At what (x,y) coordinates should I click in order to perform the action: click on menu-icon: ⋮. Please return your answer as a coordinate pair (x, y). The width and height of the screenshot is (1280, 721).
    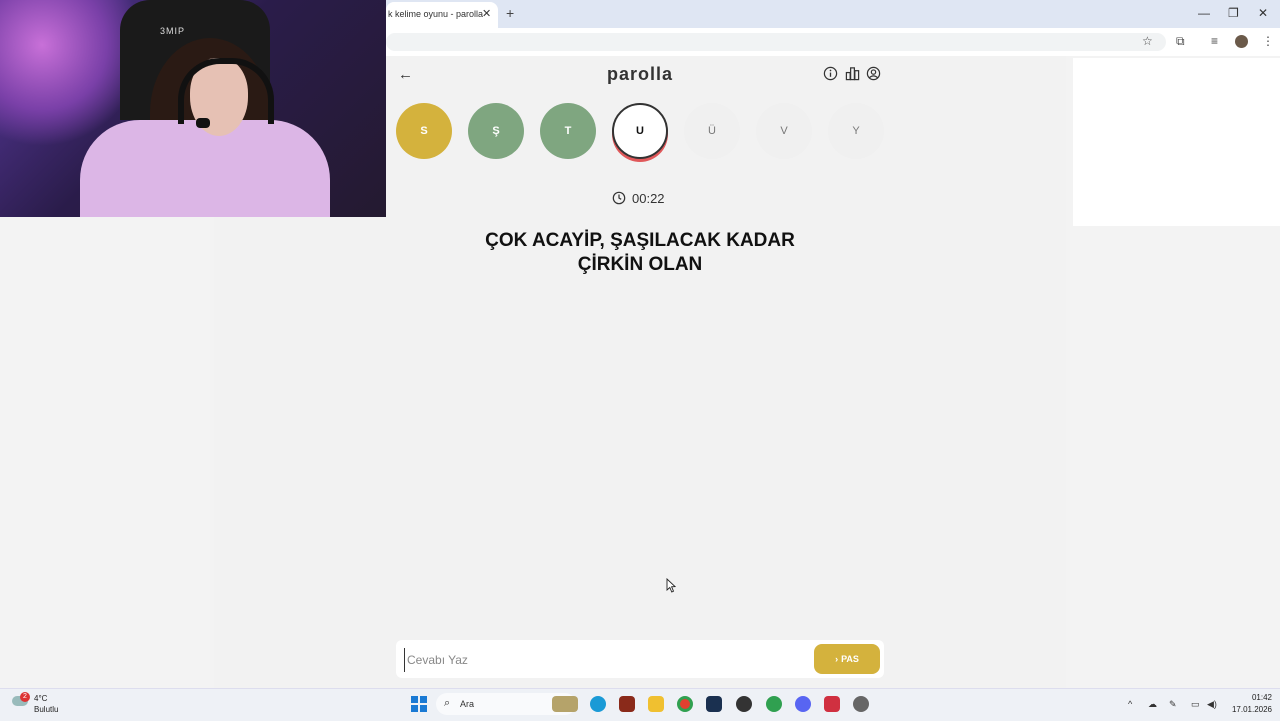
    Looking at the image, I should click on (1268, 41).